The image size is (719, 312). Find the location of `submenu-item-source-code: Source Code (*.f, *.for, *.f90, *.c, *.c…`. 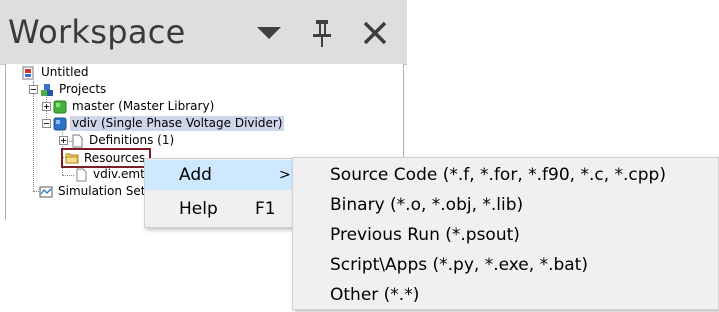

submenu-item-source-code: Source Code (*.f, *.for, *.f90, *.c, *.c… is located at coordinates (505, 175).